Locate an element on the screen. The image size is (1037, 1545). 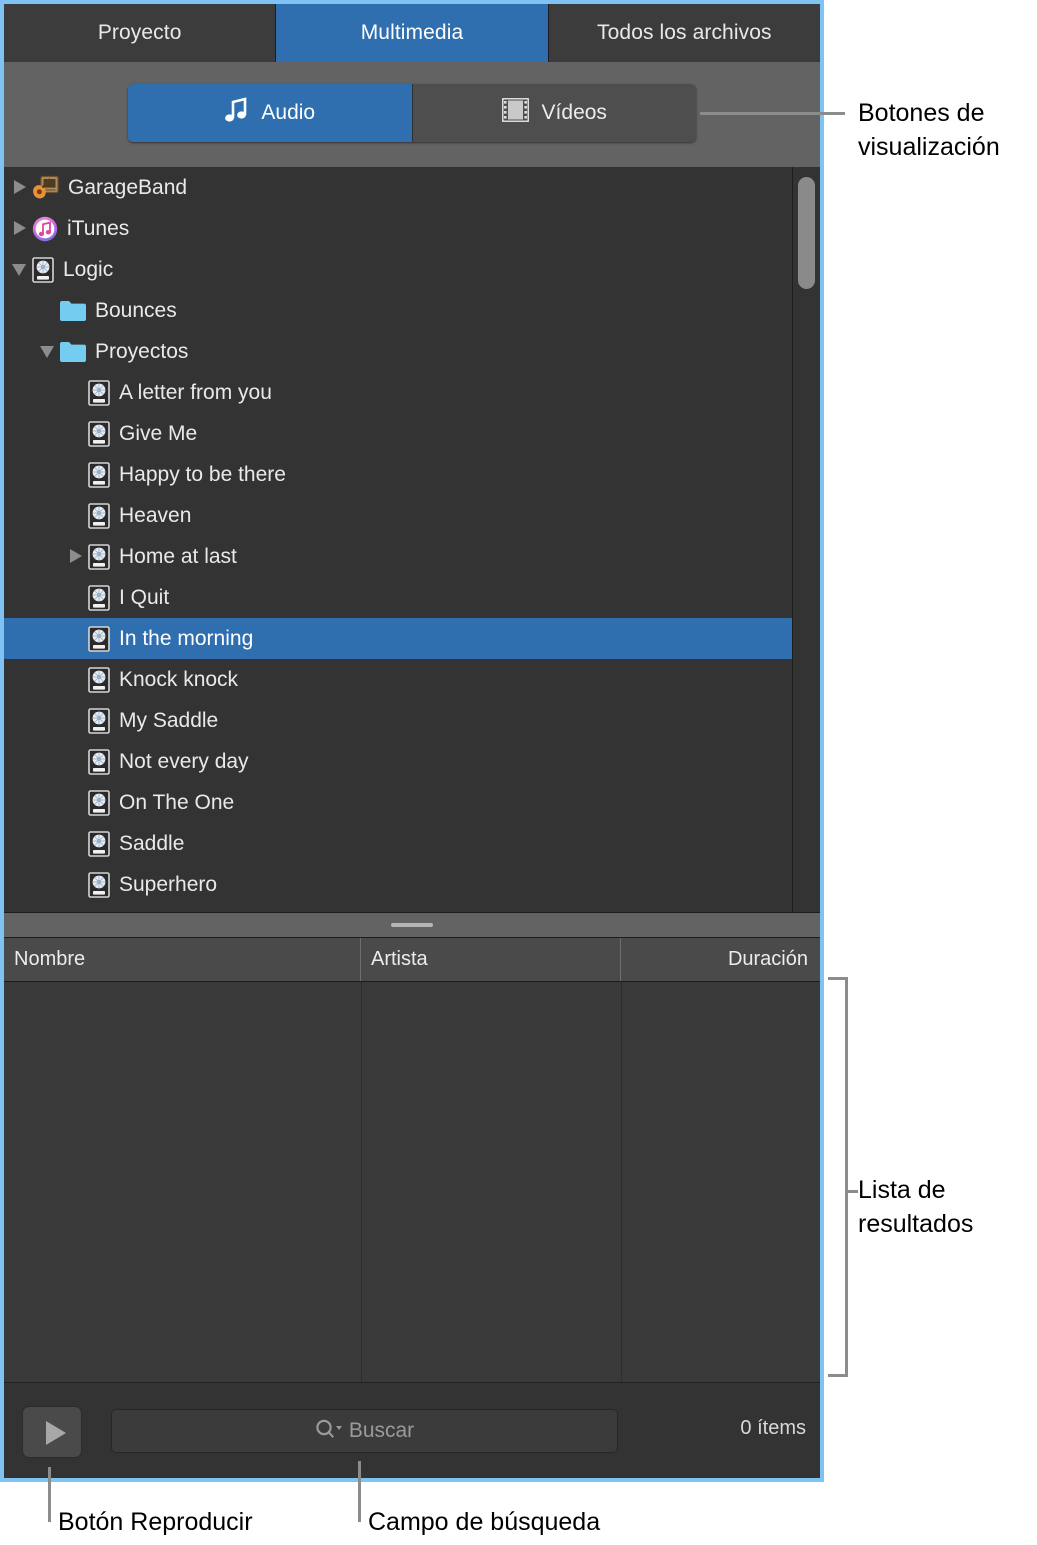
tree-item is located at coordinates (398, 908).